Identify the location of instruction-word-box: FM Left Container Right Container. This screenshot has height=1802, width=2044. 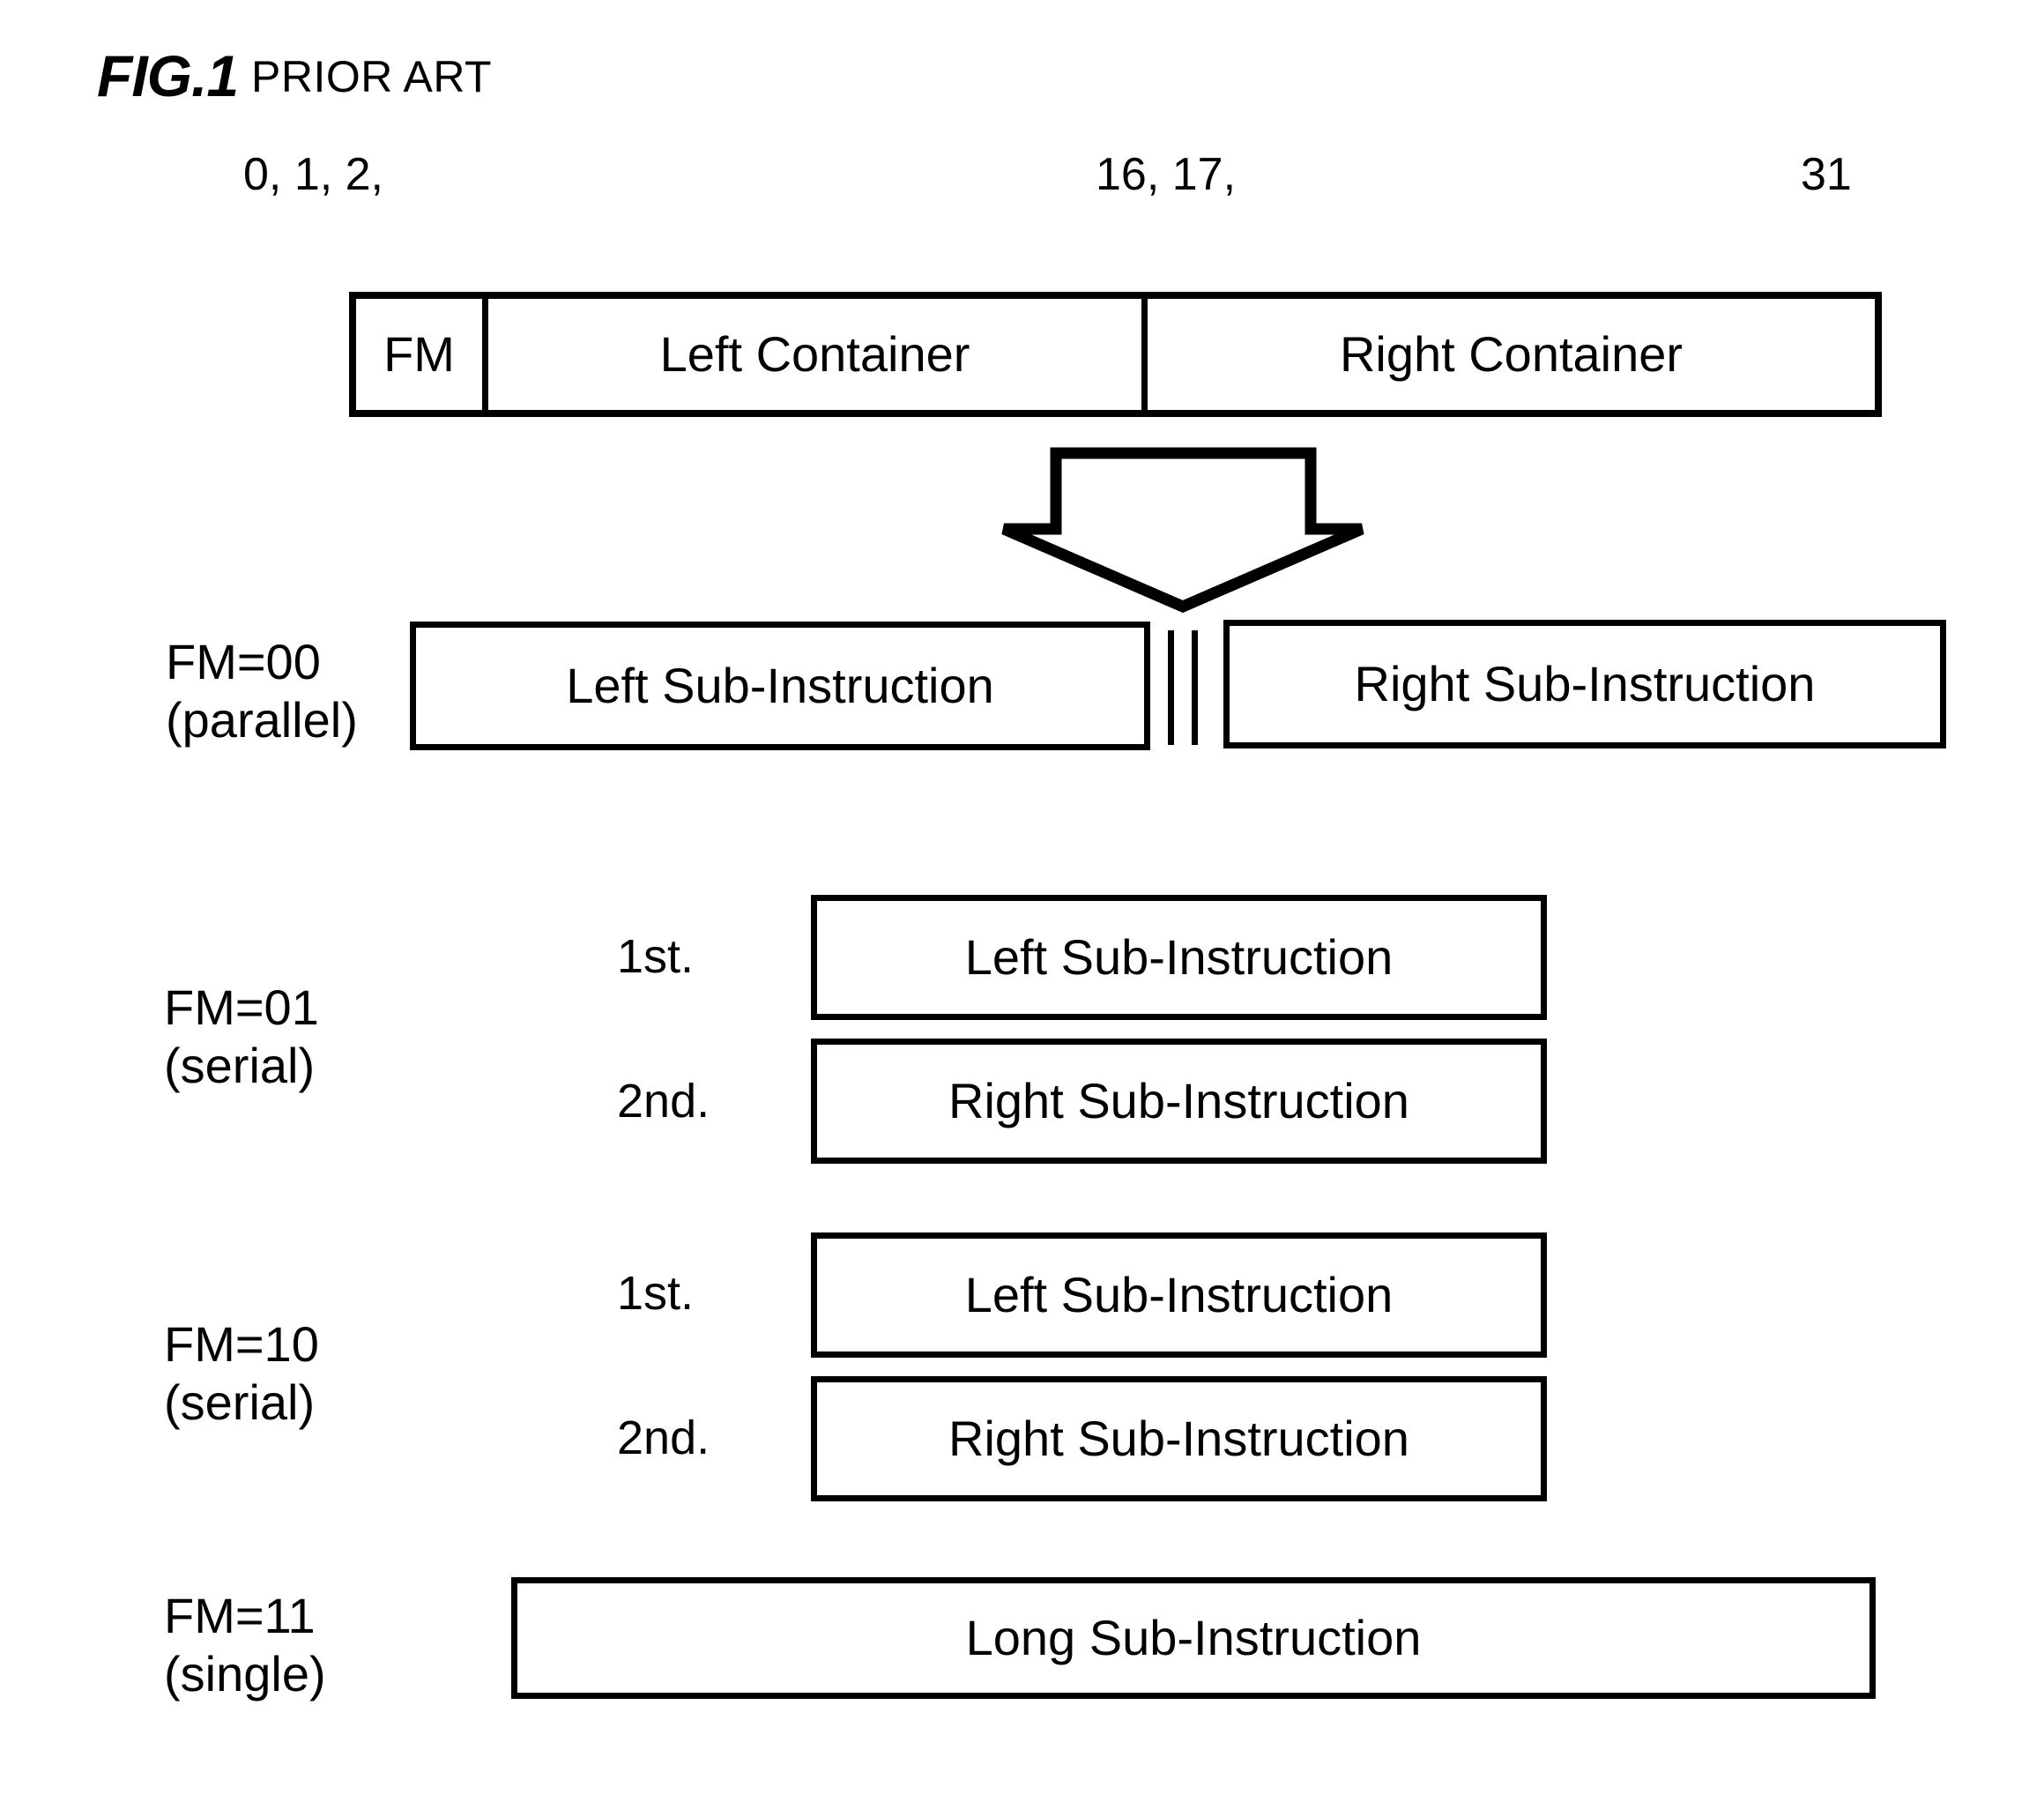
(1115, 354).